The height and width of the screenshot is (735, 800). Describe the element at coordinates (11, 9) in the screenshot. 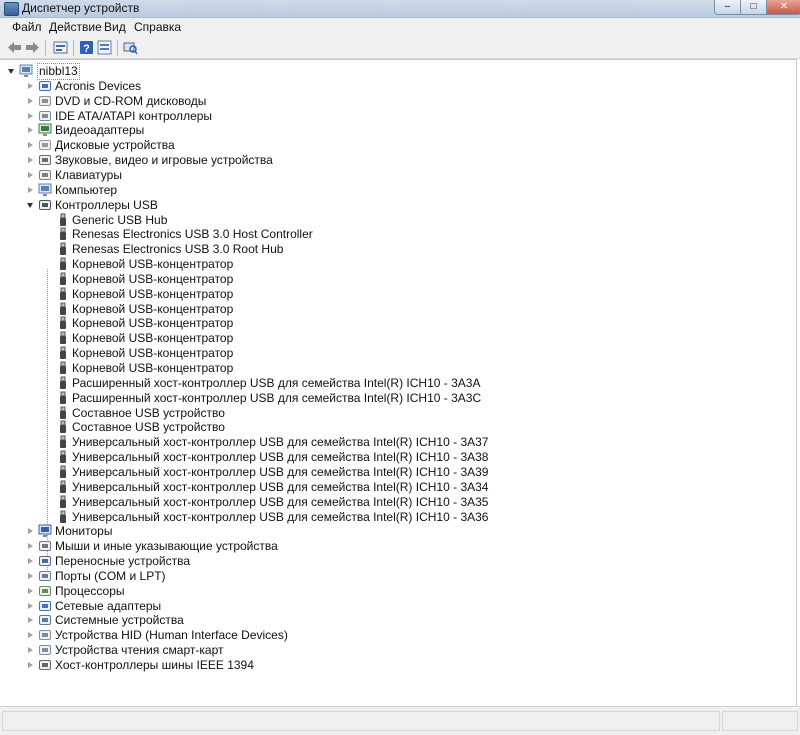

I see `device-manager-icon` at that location.